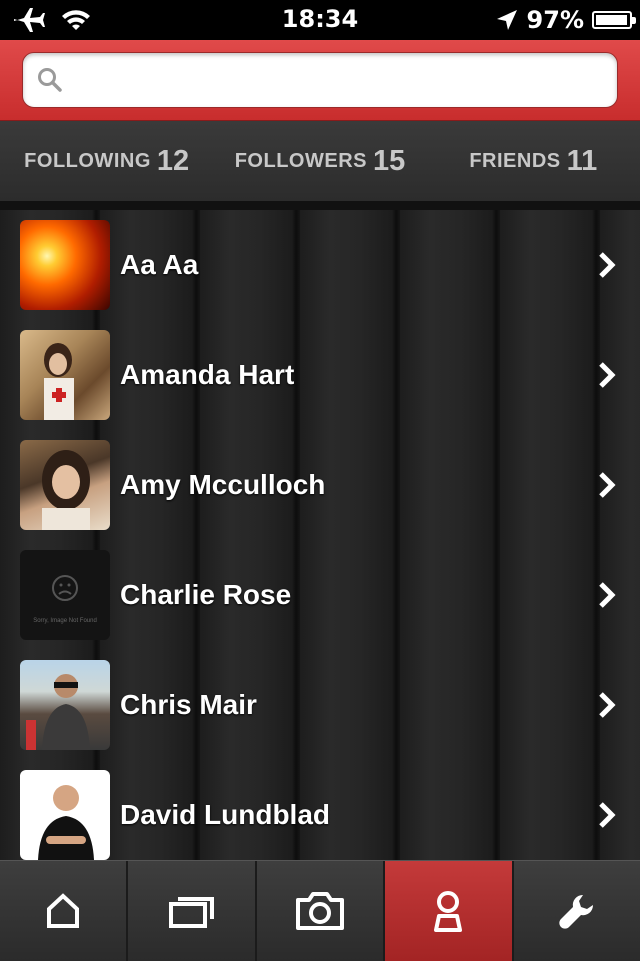 This screenshot has height=961, width=640. I want to click on person-name: Chris Mair, so click(188, 704).